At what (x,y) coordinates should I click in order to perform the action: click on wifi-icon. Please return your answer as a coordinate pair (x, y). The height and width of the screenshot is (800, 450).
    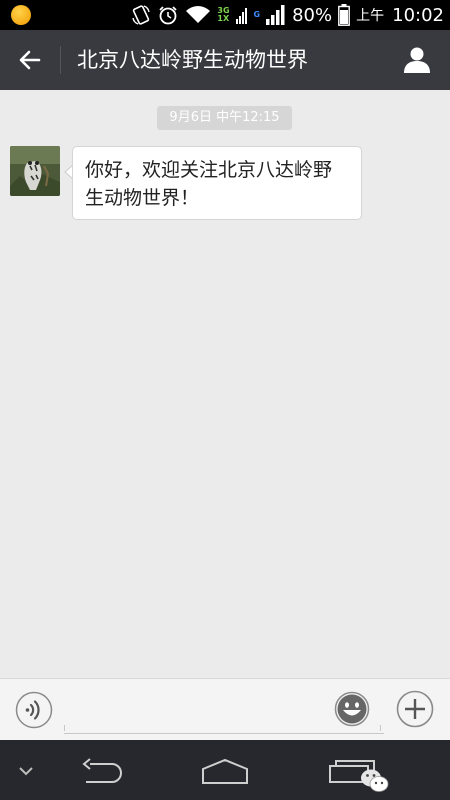
    Looking at the image, I should click on (198, 14).